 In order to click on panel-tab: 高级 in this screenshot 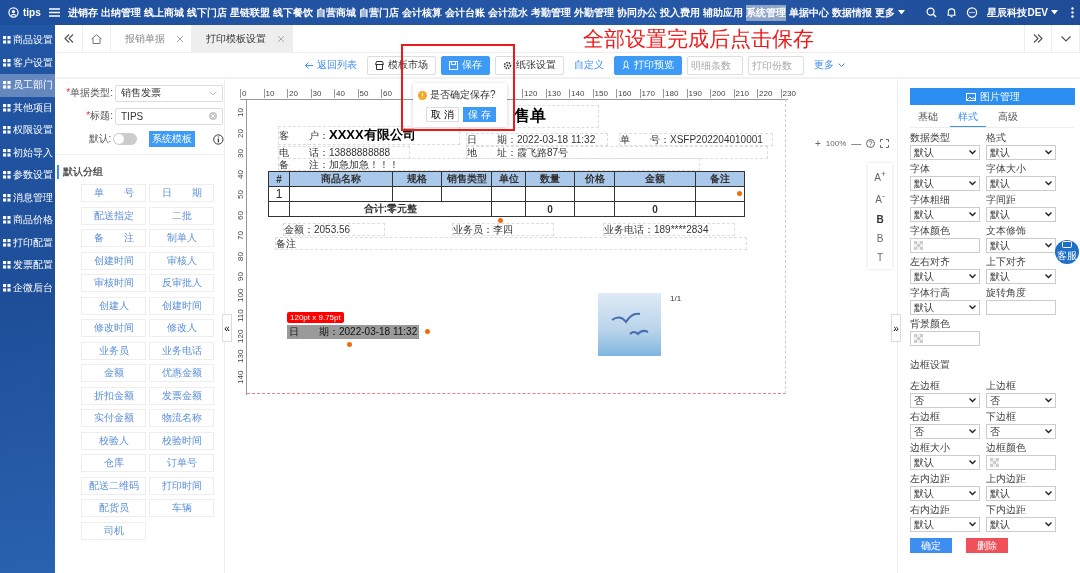, I will do `click(1008, 117)`.